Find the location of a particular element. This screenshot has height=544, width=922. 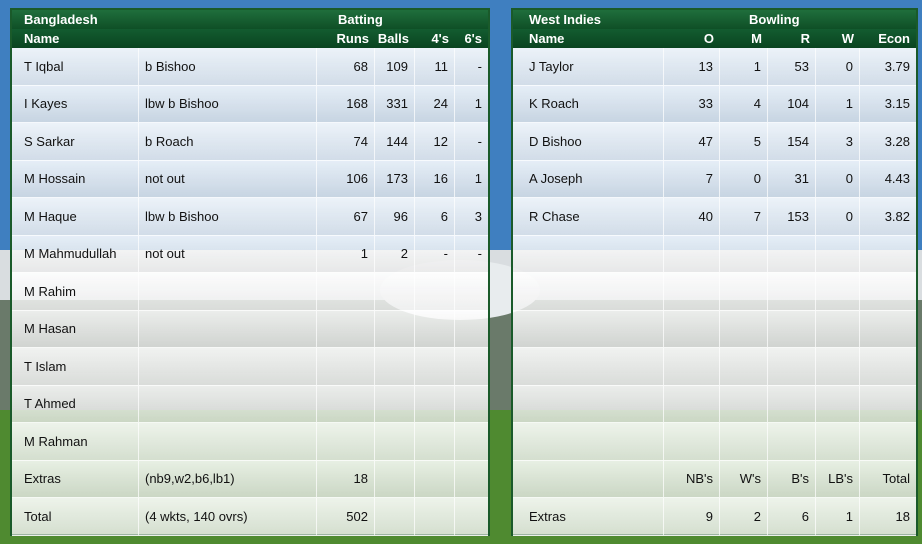

runs-cell: 168 is located at coordinates (346, 103).